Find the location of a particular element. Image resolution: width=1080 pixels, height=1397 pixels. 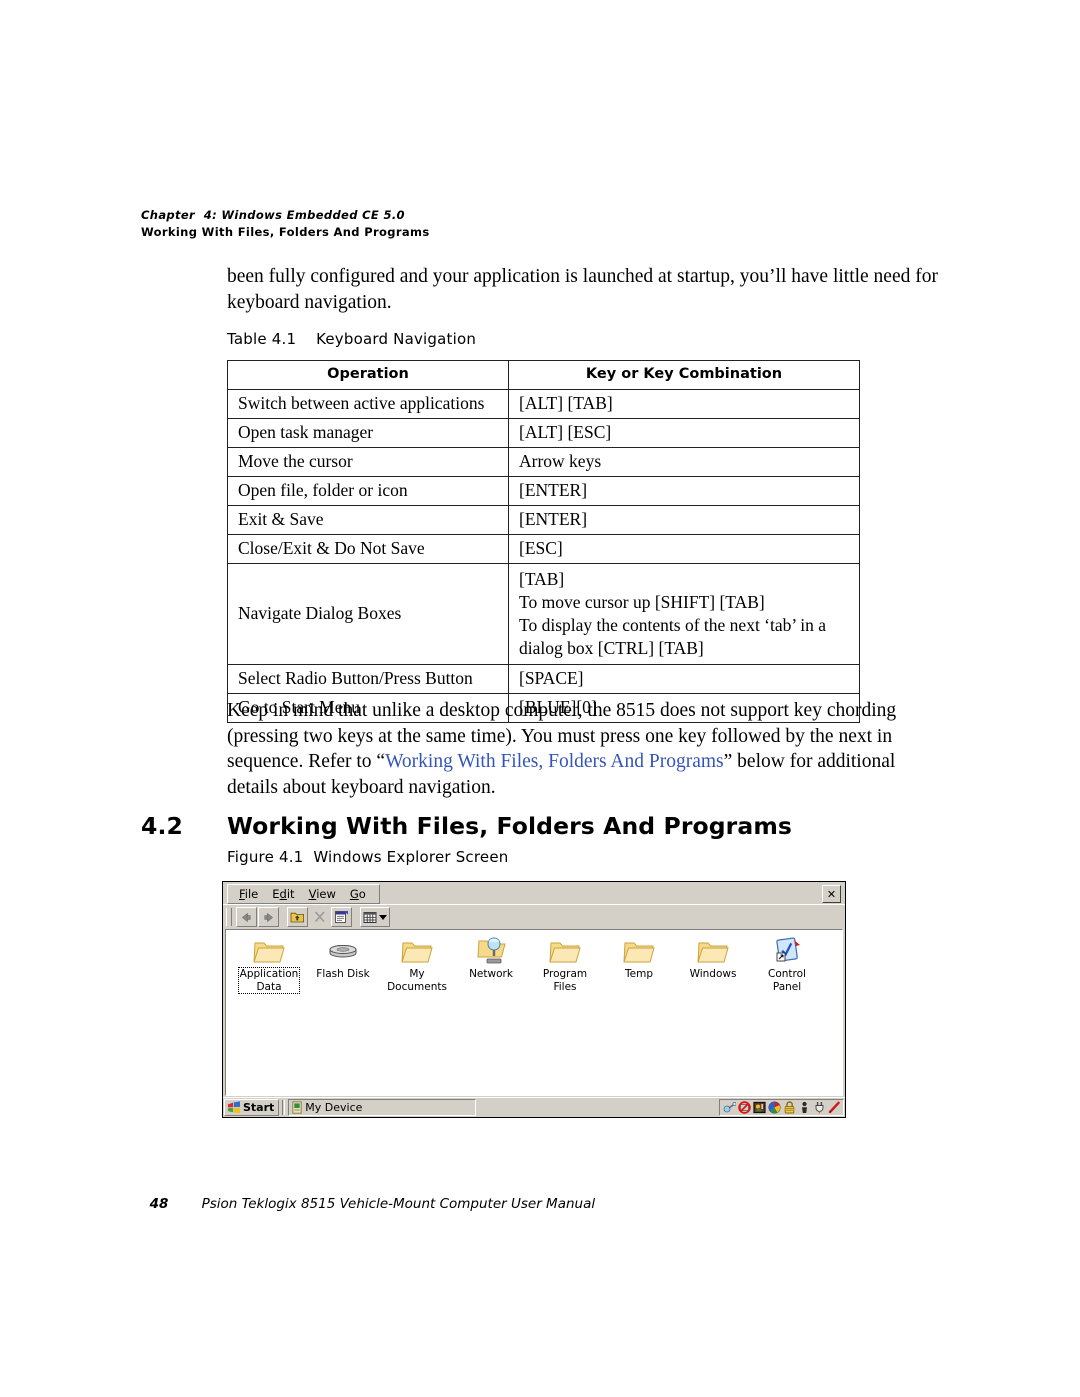

up-one-level-icon is located at coordinates (297, 917).